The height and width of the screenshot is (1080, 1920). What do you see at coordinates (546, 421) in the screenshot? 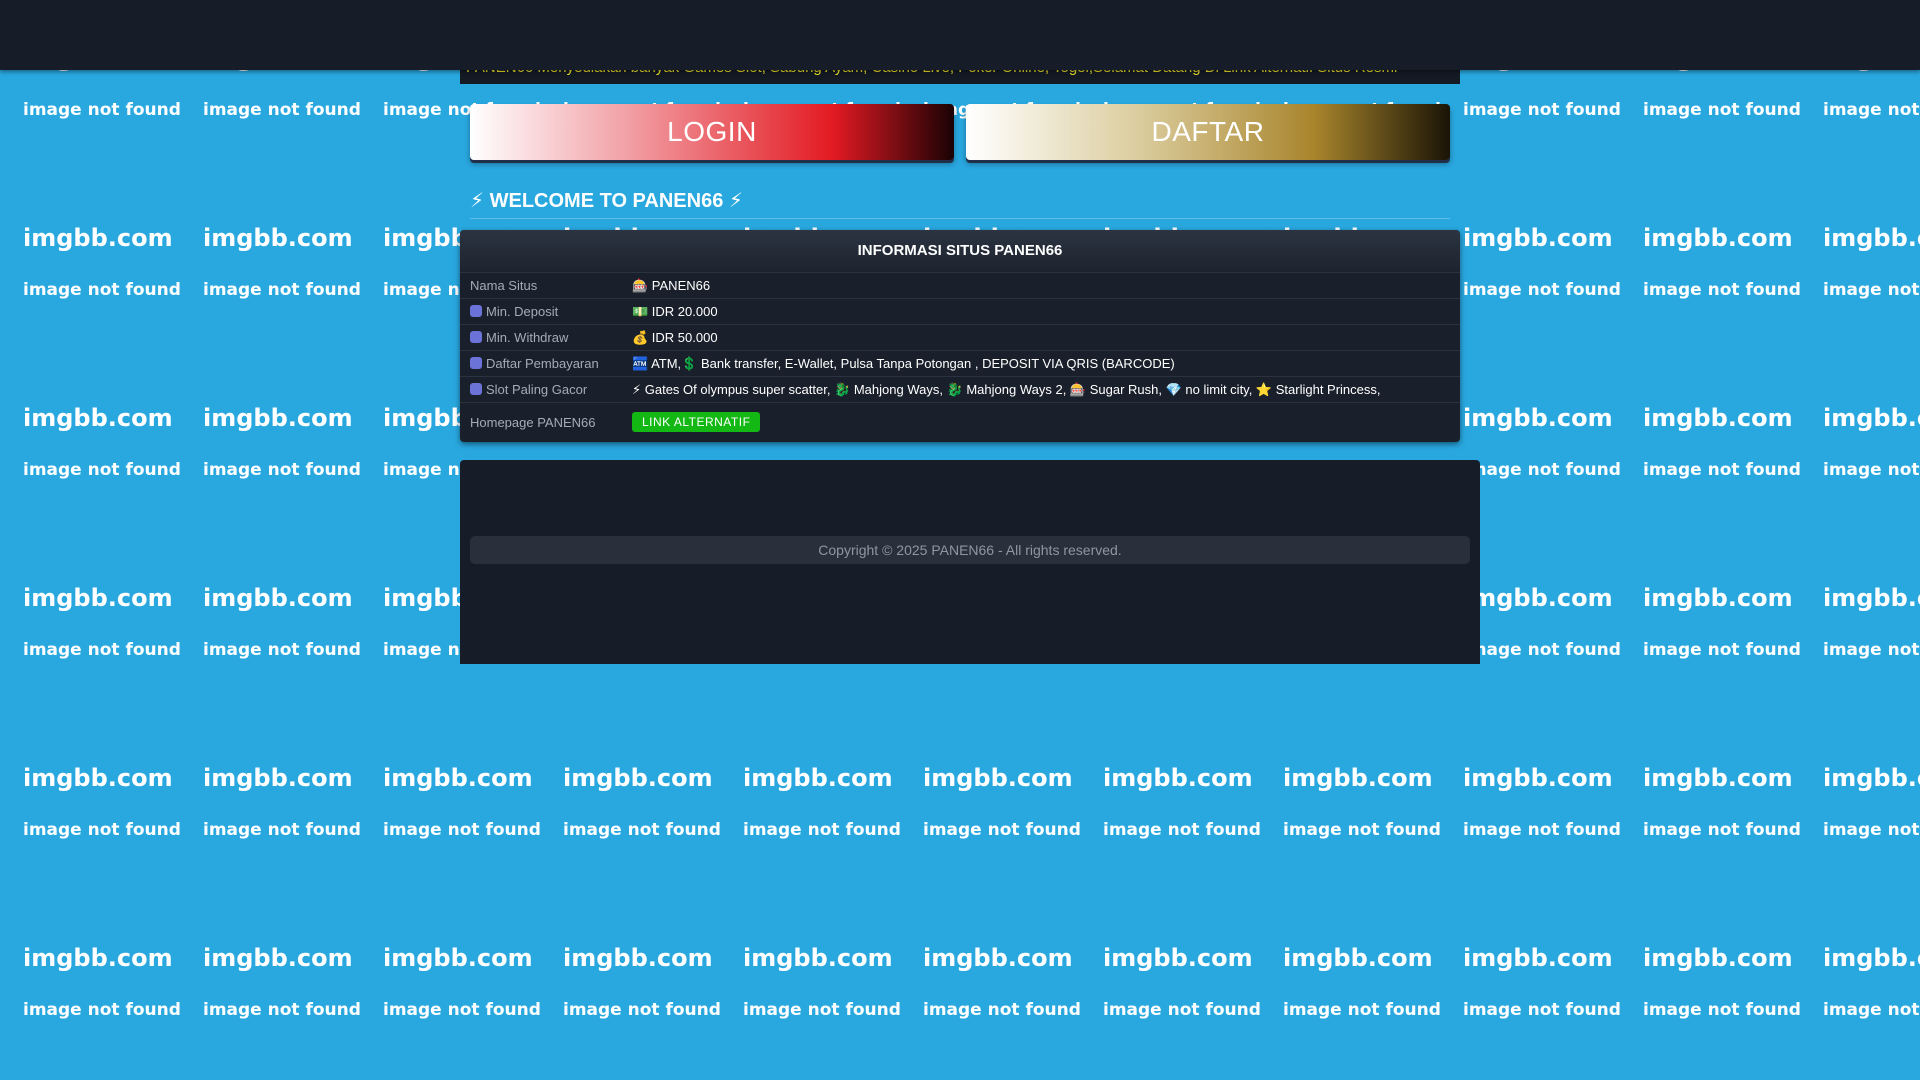
I see `homepage-label: Homepage PANEN66` at bounding box center [546, 421].